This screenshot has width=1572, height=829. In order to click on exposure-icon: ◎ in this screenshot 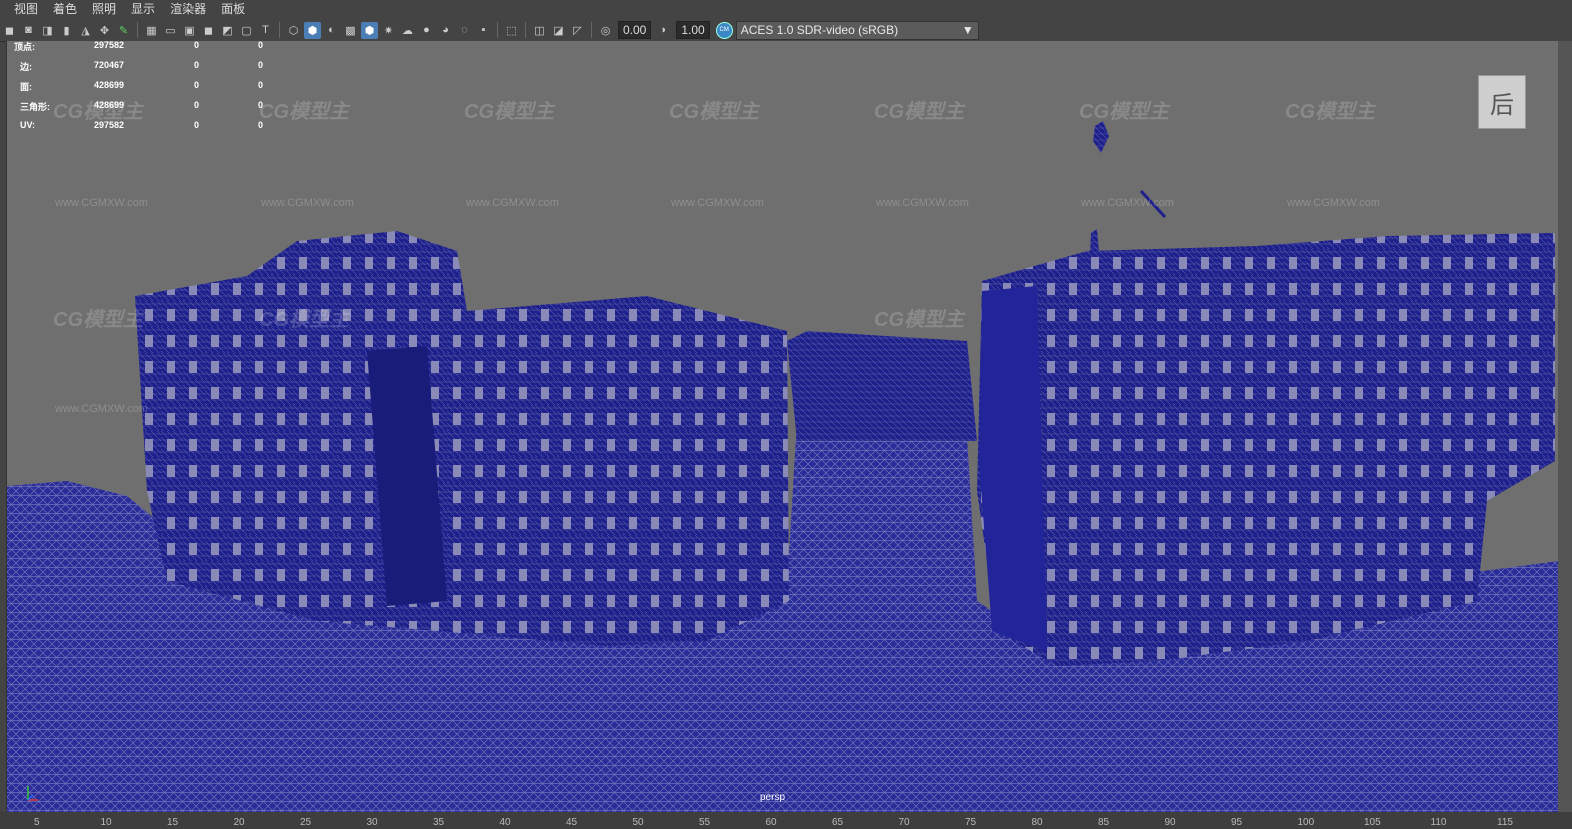, I will do `click(605, 30)`.